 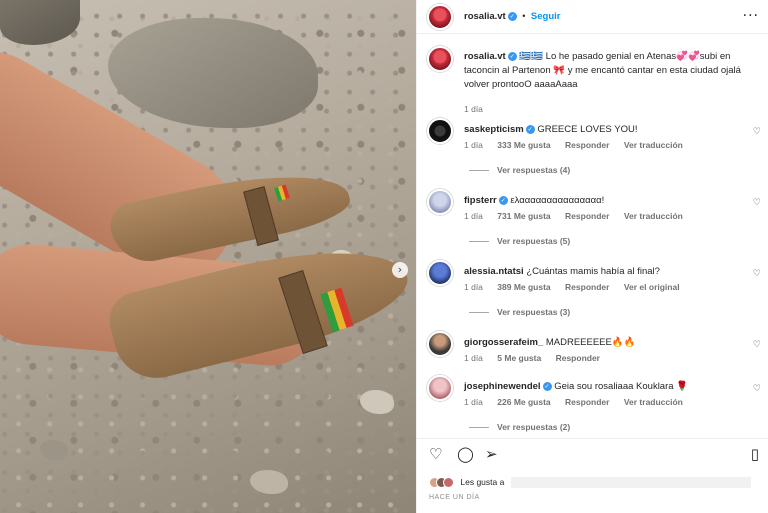 I want to click on bookmark-icon: ▯, so click(x=755, y=454).